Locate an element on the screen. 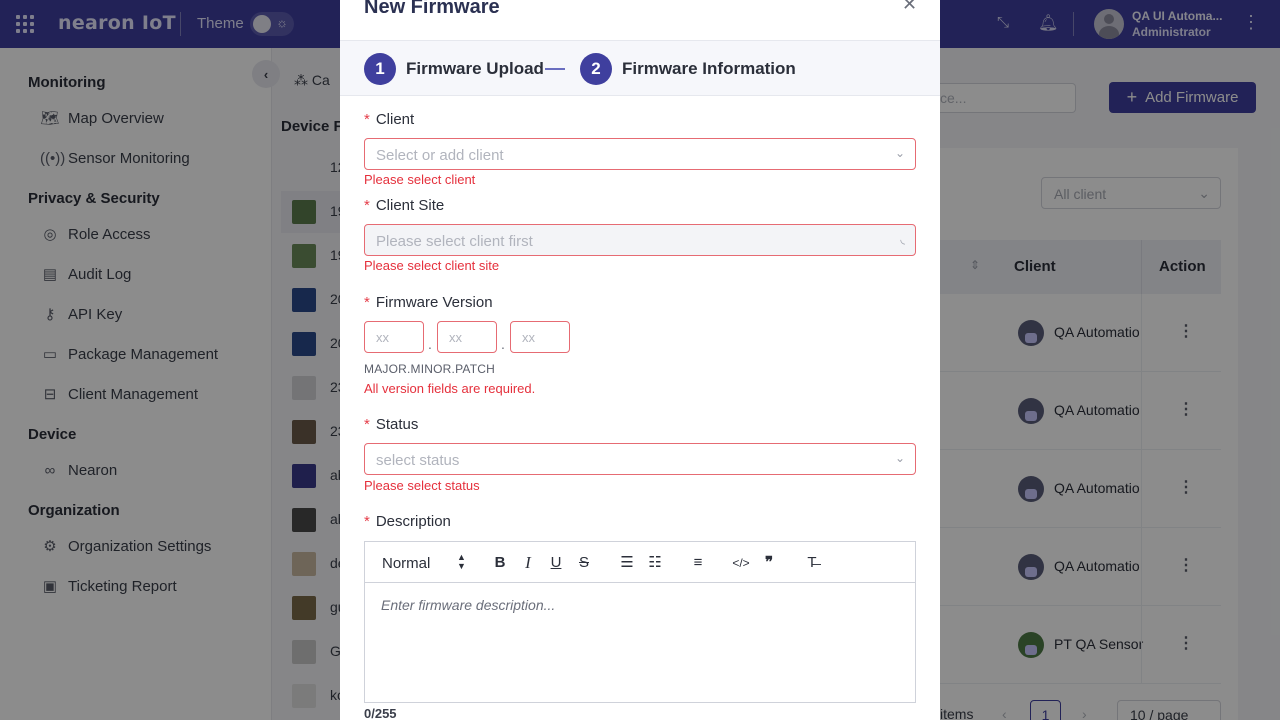 The image size is (1280, 720). version-patch-input: xx is located at coordinates (540, 337).